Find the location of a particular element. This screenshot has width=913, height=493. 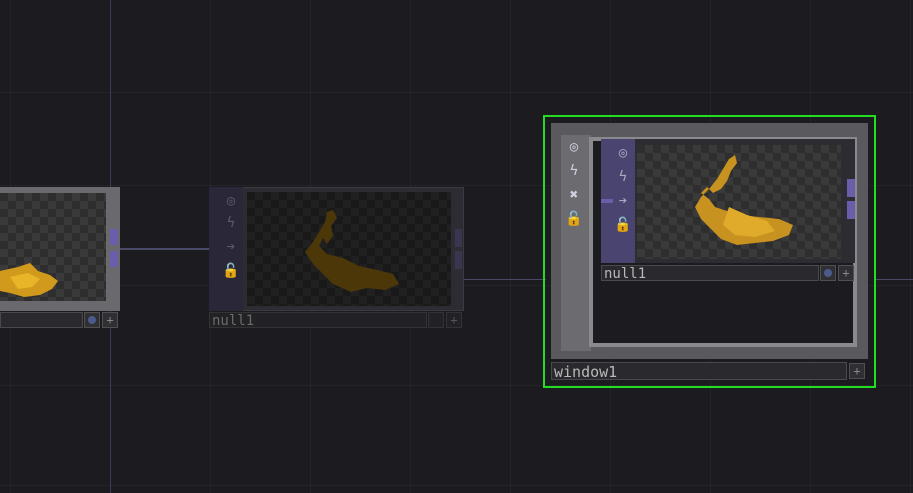

null-node-display-flag is located at coordinates (436, 320).